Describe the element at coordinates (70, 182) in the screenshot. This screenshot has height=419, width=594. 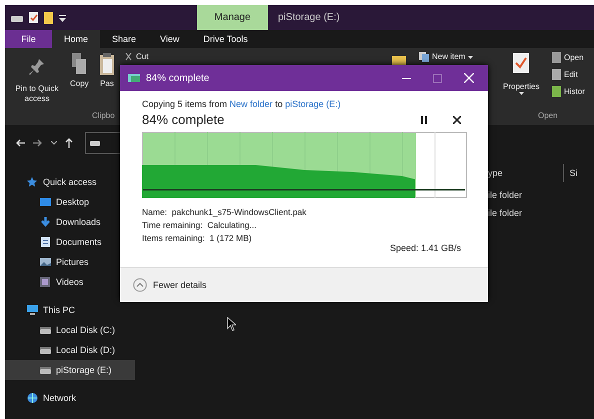
I see `sidebar-item: Quick access` at that location.